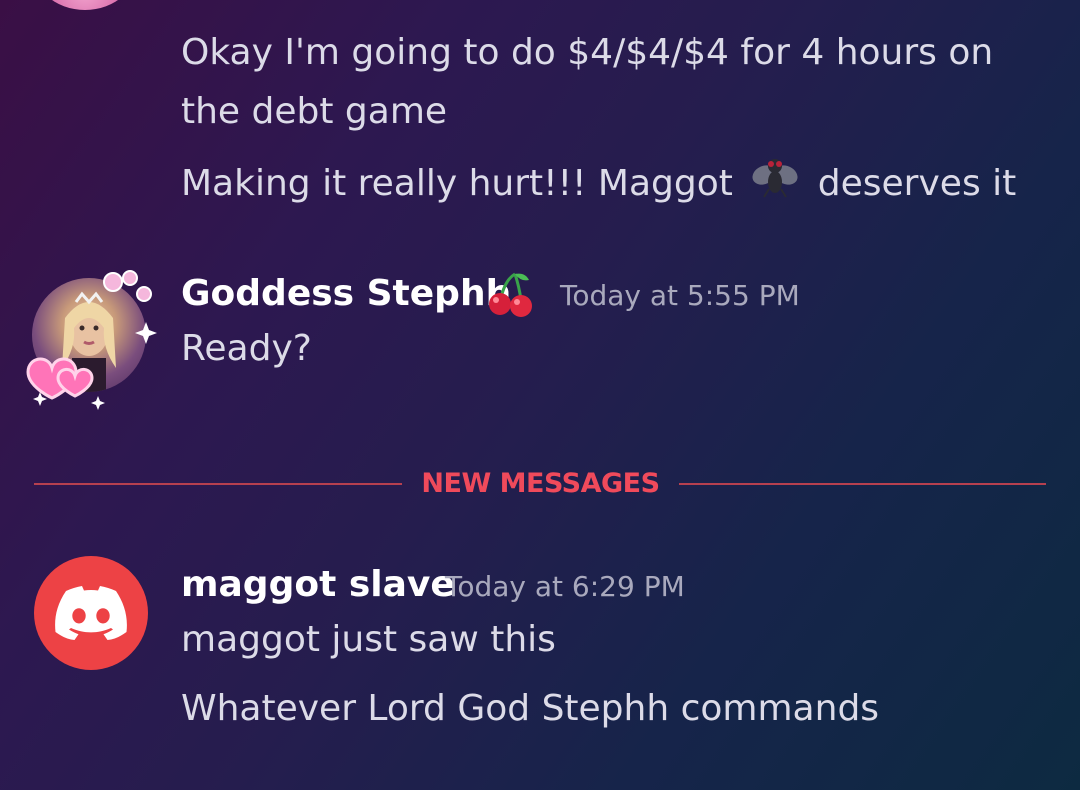 This screenshot has height=790, width=1080. I want to click on message-text-part: deserves it, so click(917, 183).